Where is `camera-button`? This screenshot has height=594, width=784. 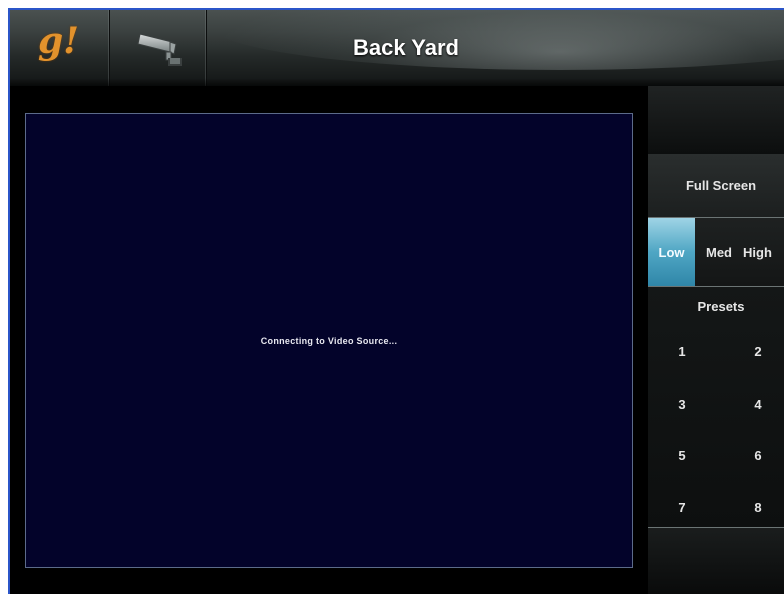
camera-button is located at coordinates (158, 48).